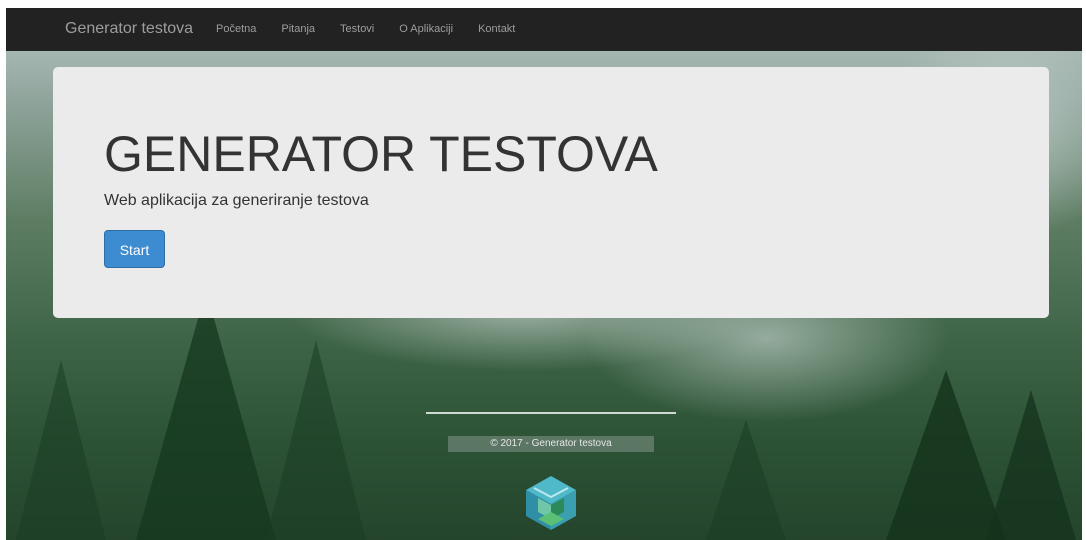 The image size is (1086, 540). I want to click on cube-logo-icon, so click(551, 505).